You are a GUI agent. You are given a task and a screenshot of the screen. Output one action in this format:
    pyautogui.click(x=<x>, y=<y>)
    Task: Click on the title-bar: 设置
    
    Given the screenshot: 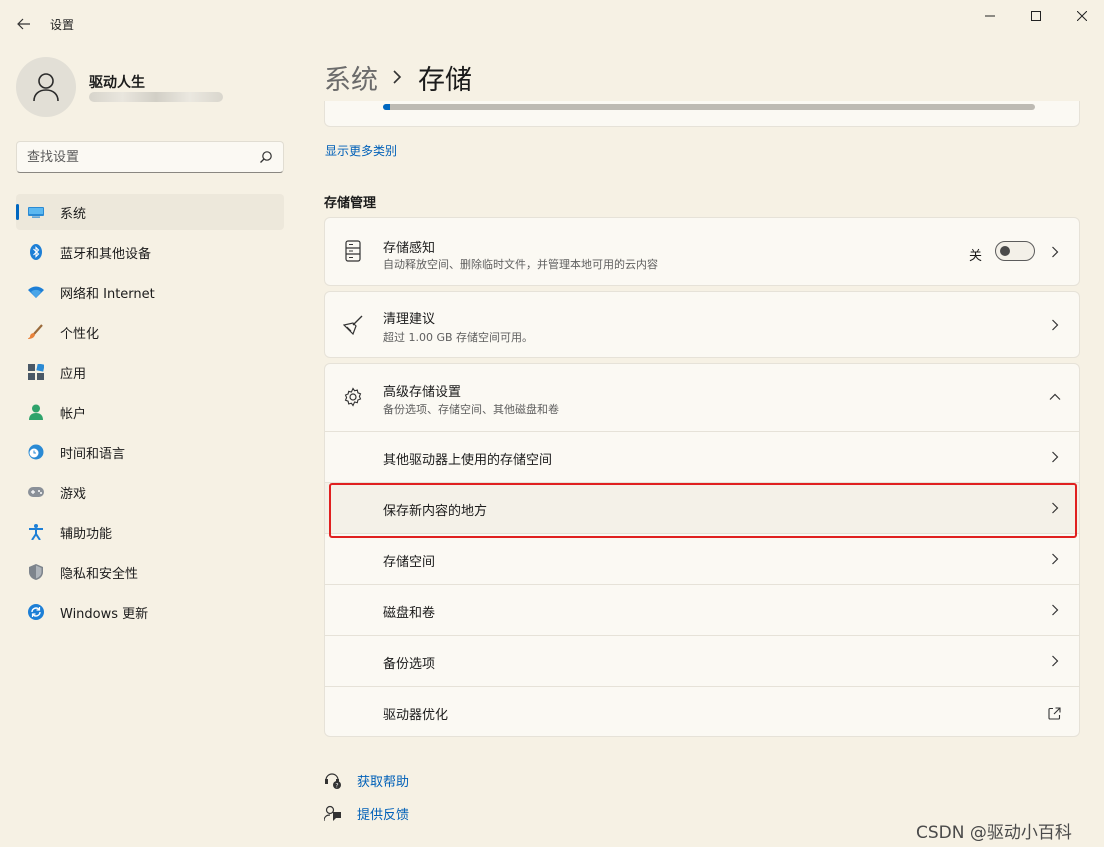 What is the action you would take?
    pyautogui.click(x=552, y=24)
    